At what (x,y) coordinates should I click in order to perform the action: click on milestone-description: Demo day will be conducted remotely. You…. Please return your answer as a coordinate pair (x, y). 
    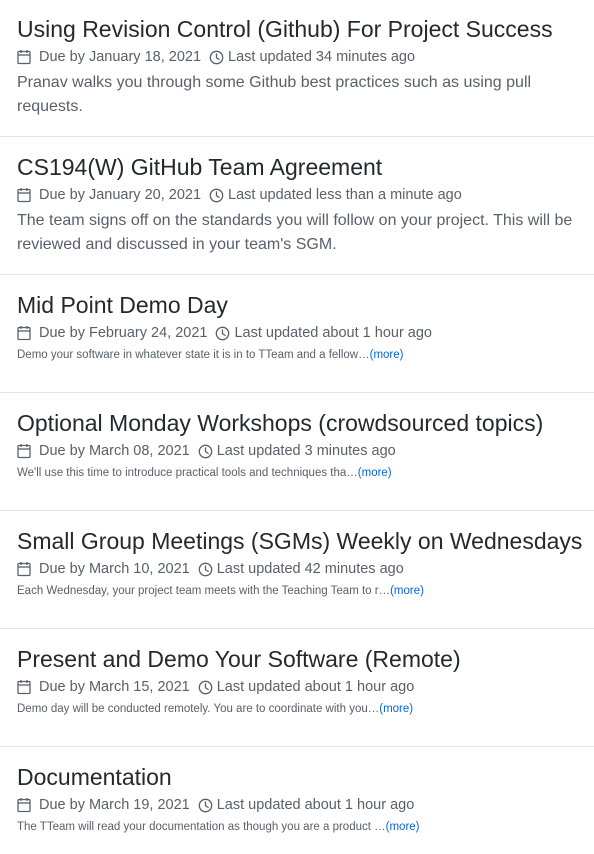
    Looking at the image, I should click on (302, 709).